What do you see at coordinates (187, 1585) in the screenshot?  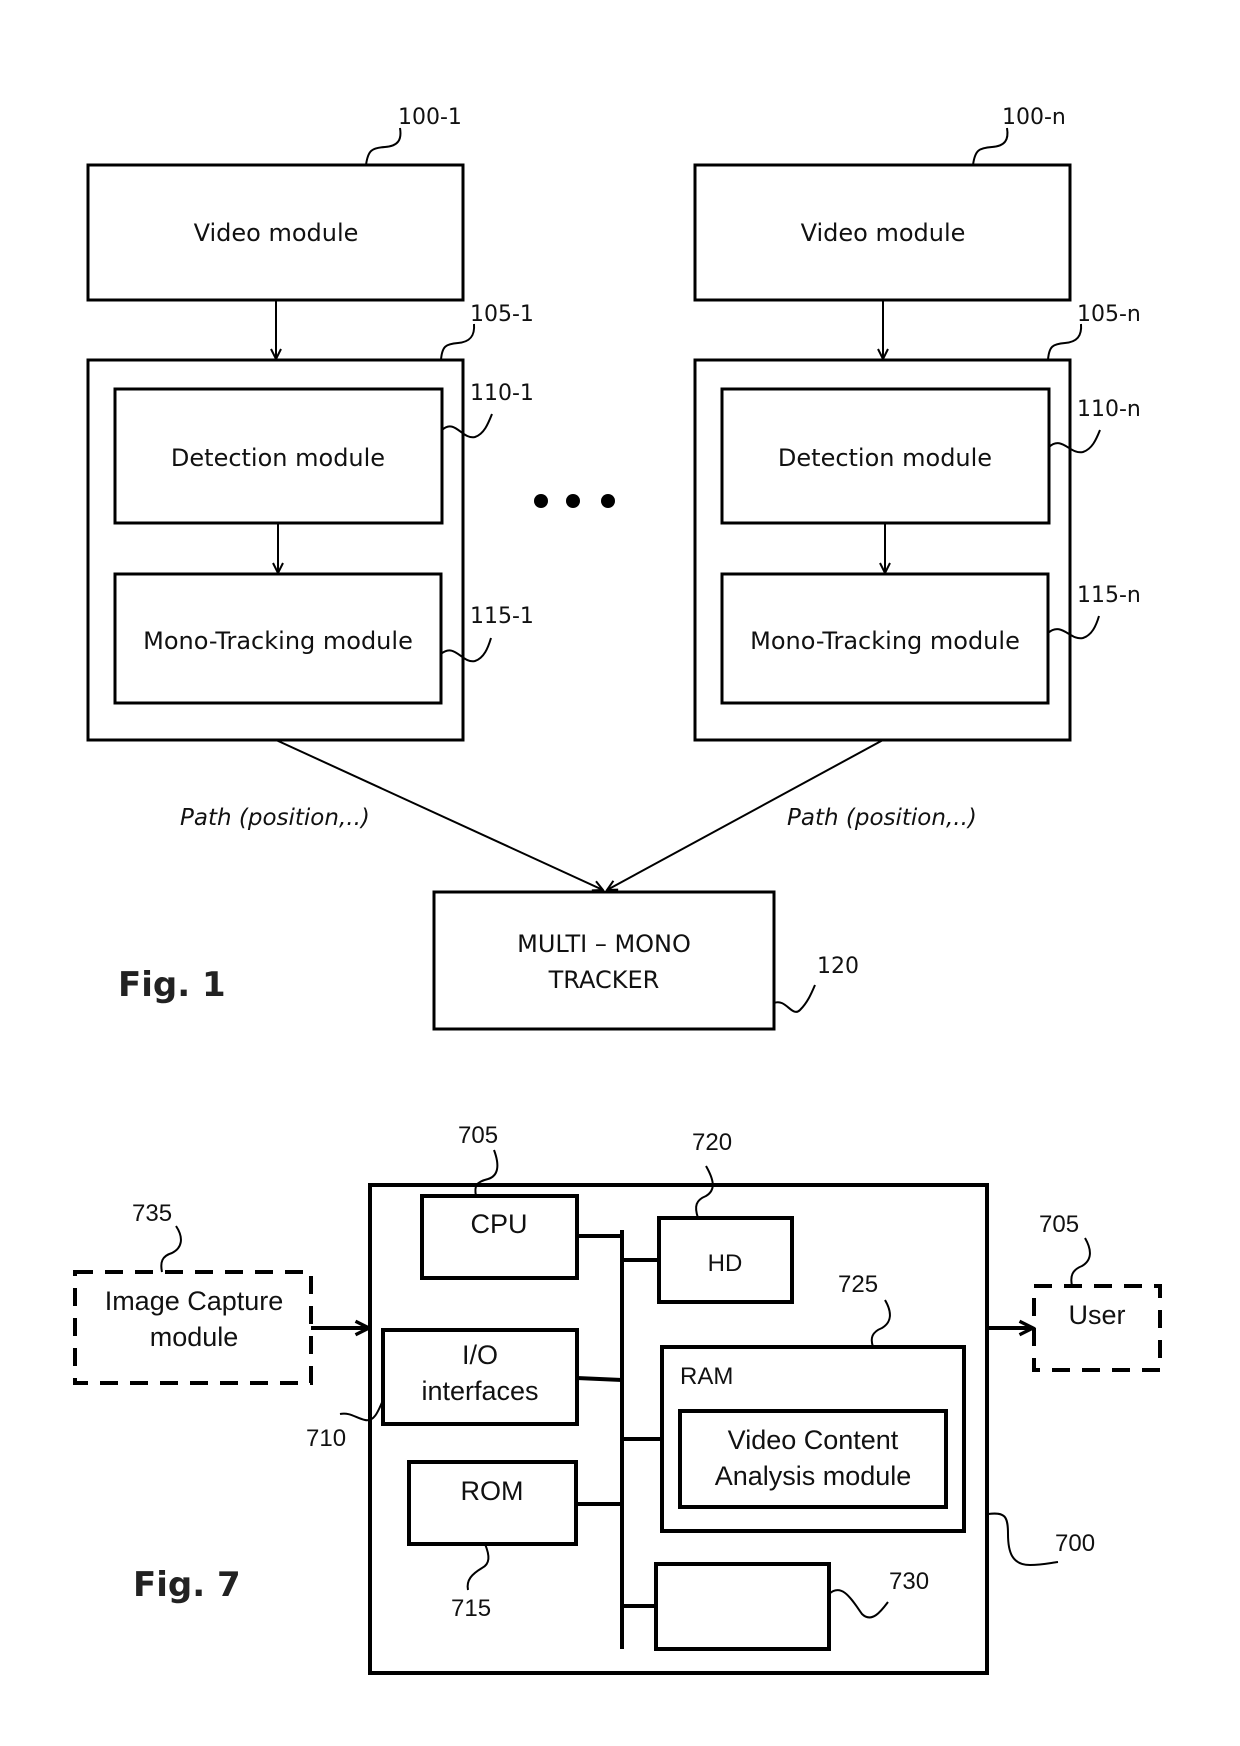 I see `figure-7-label: Fig. 7` at bounding box center [187, 1585].